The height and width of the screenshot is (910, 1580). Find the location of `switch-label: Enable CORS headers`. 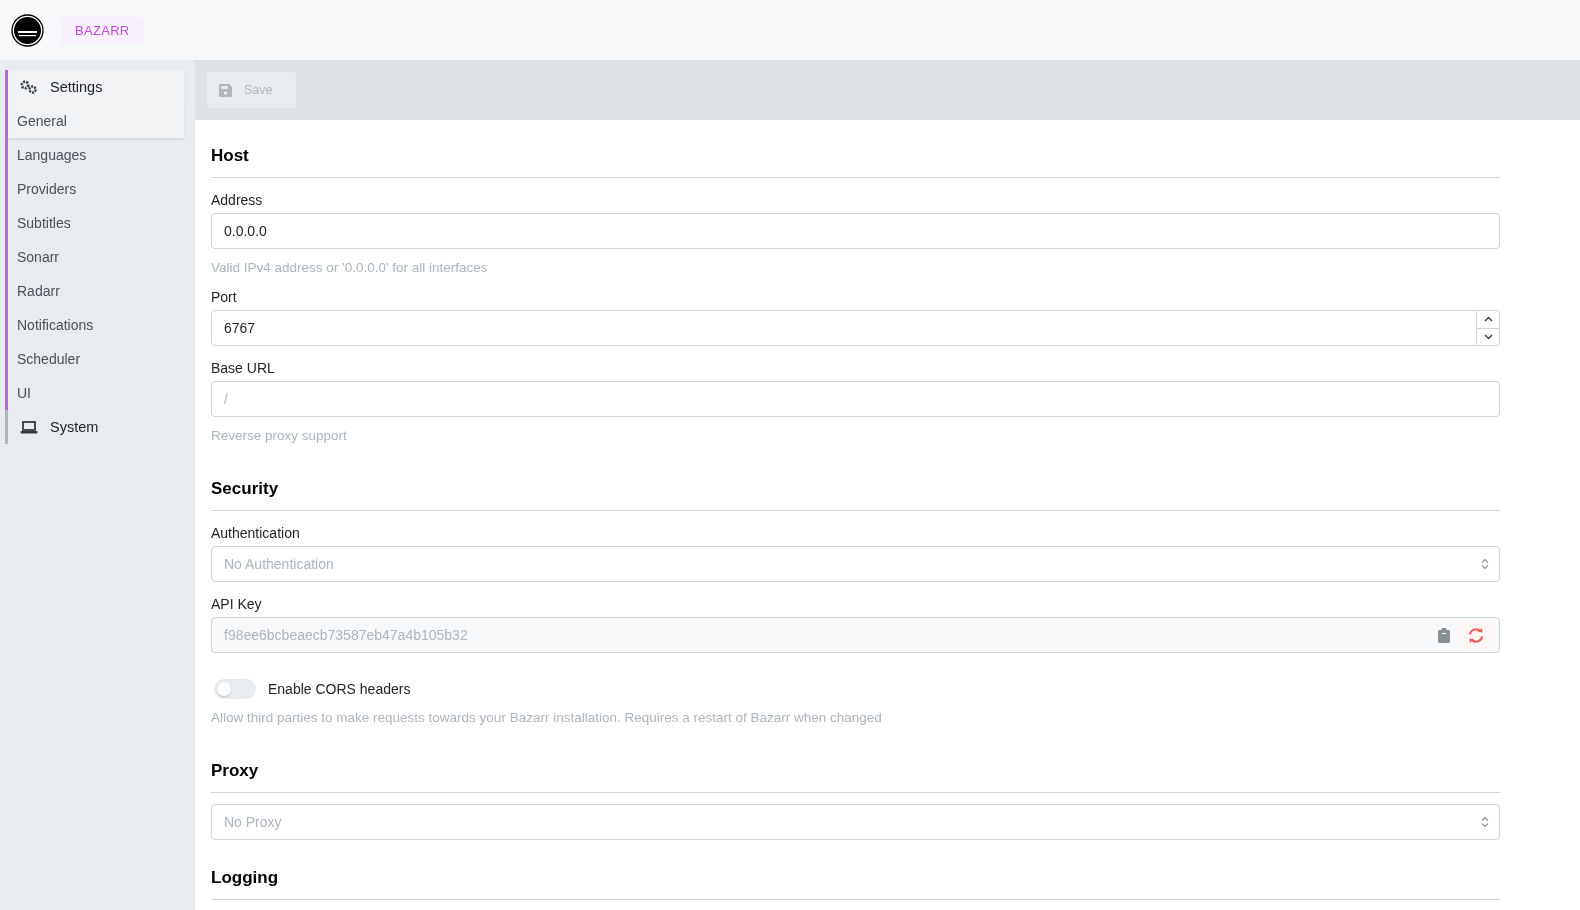

switch-label: Enable CORS headers is located at coordinates (339, 689).